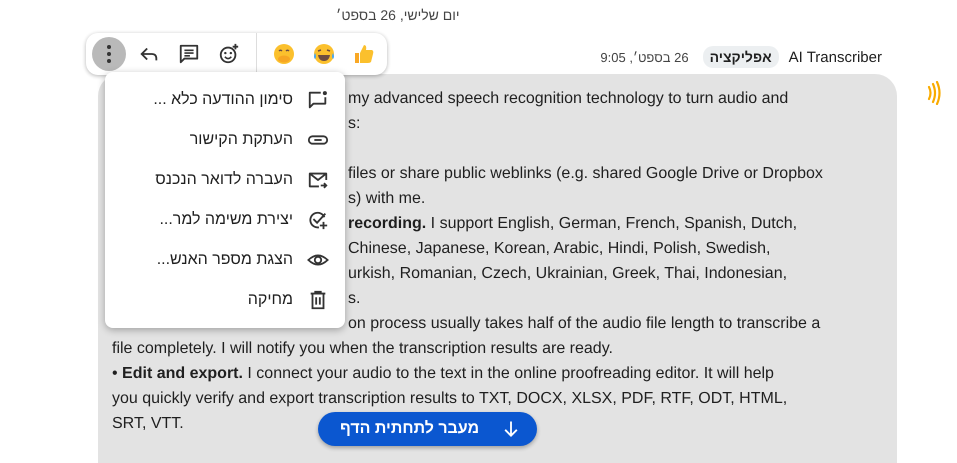  What do you see at coordinates (225, 300) in the screenshot?
I see `menu-item: מחיקה` at bounding box center [225, 300].